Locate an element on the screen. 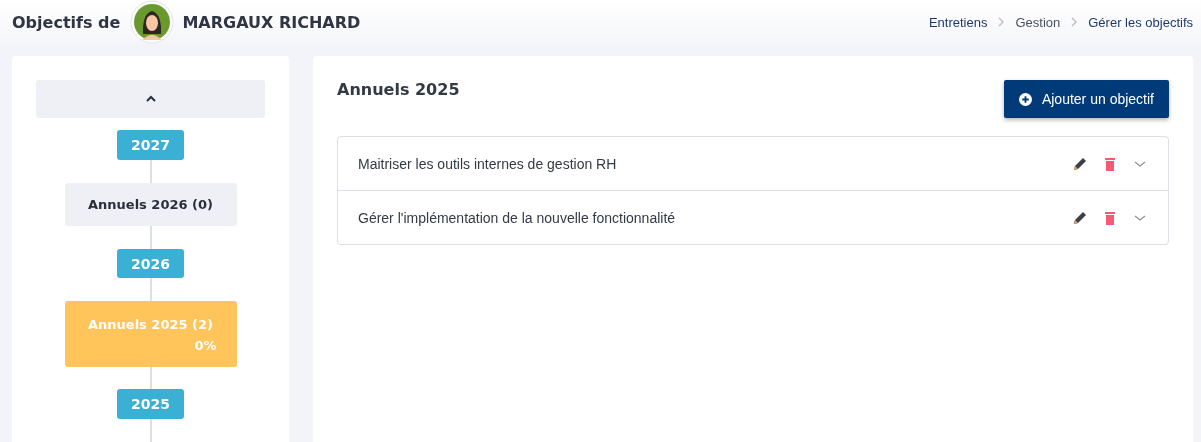  objective-title: Gérer l'implémentation de la nouvelle fonctionnalité is located at coordinates (517, 217).